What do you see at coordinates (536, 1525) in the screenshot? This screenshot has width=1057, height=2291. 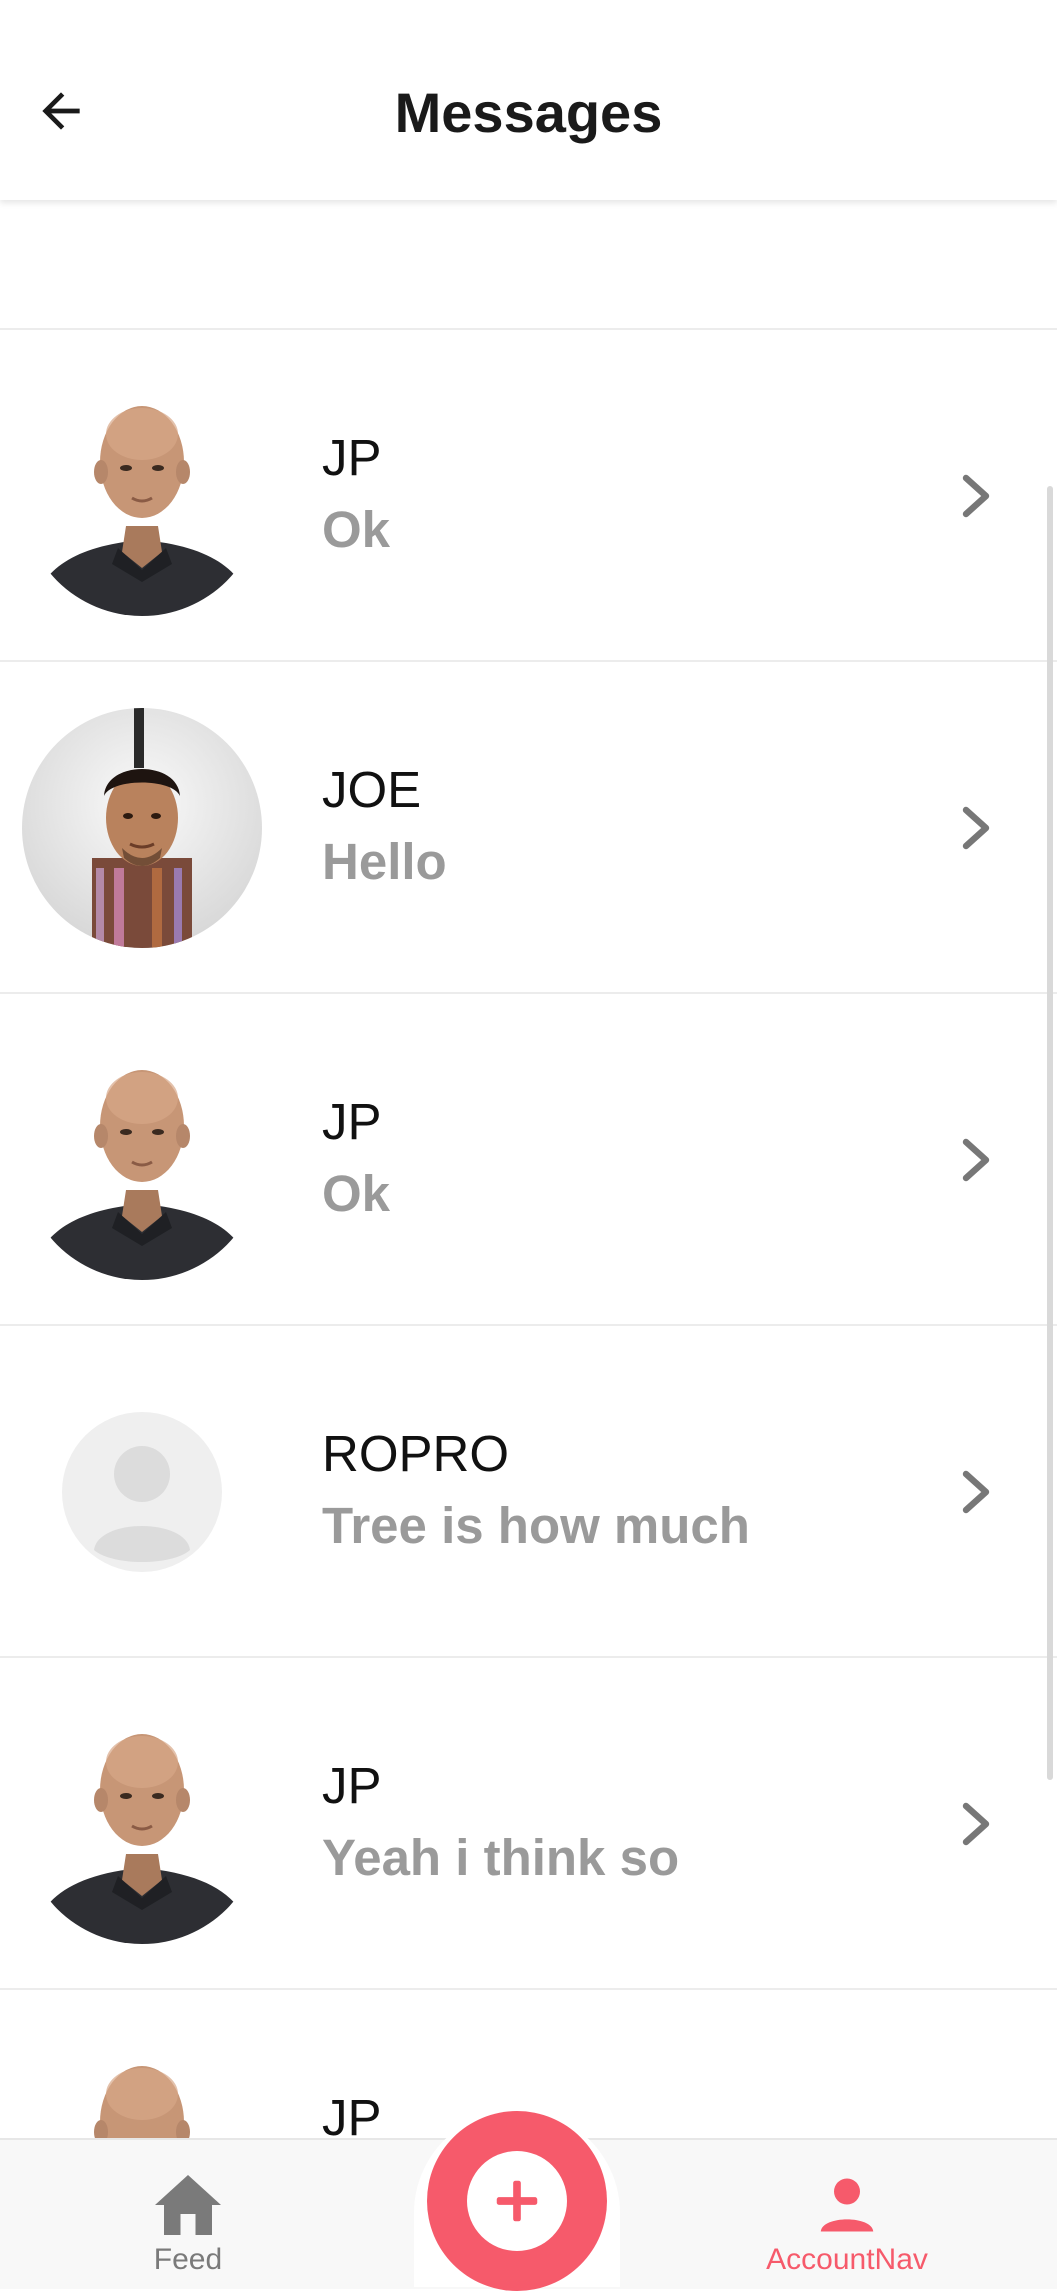 I see `last-message: Tree is how much` at bounding box center [536, 1525].